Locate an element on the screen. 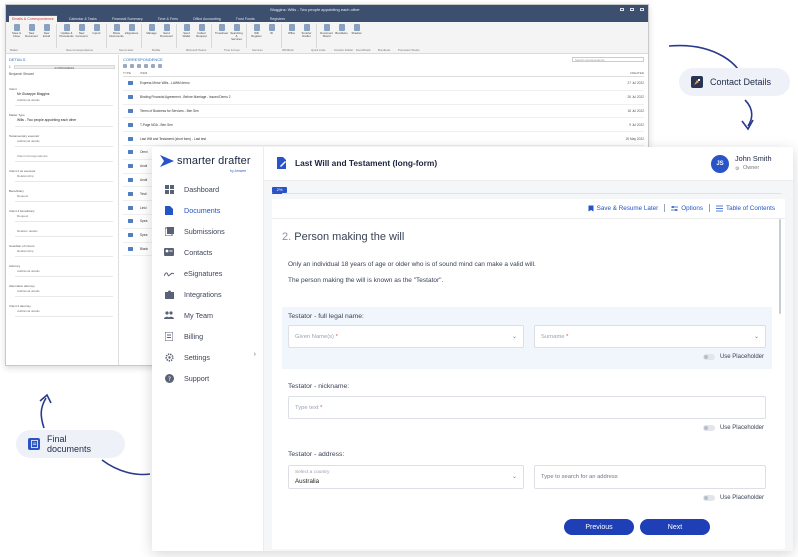 This screenshot has height=557, width=798. sidebar-item-billing: Billing is located at coordinates (210, 336).